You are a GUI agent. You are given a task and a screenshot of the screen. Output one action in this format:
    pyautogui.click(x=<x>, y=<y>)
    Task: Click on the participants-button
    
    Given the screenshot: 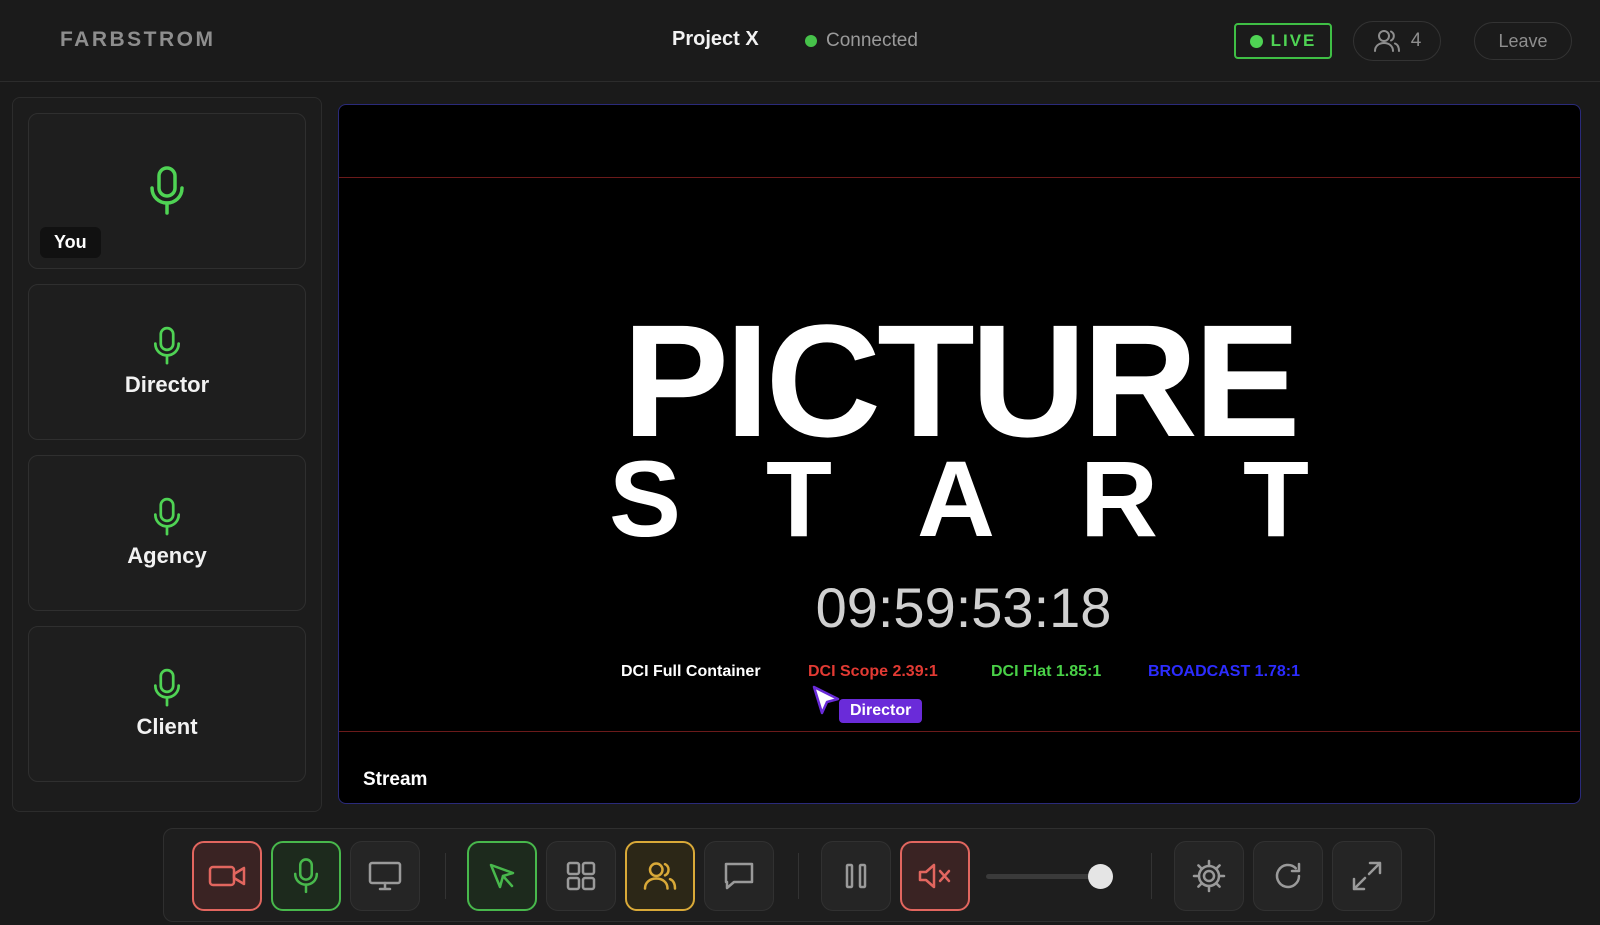 What is the action you would take?
    pyautogui.click(x=660, y=876)
    